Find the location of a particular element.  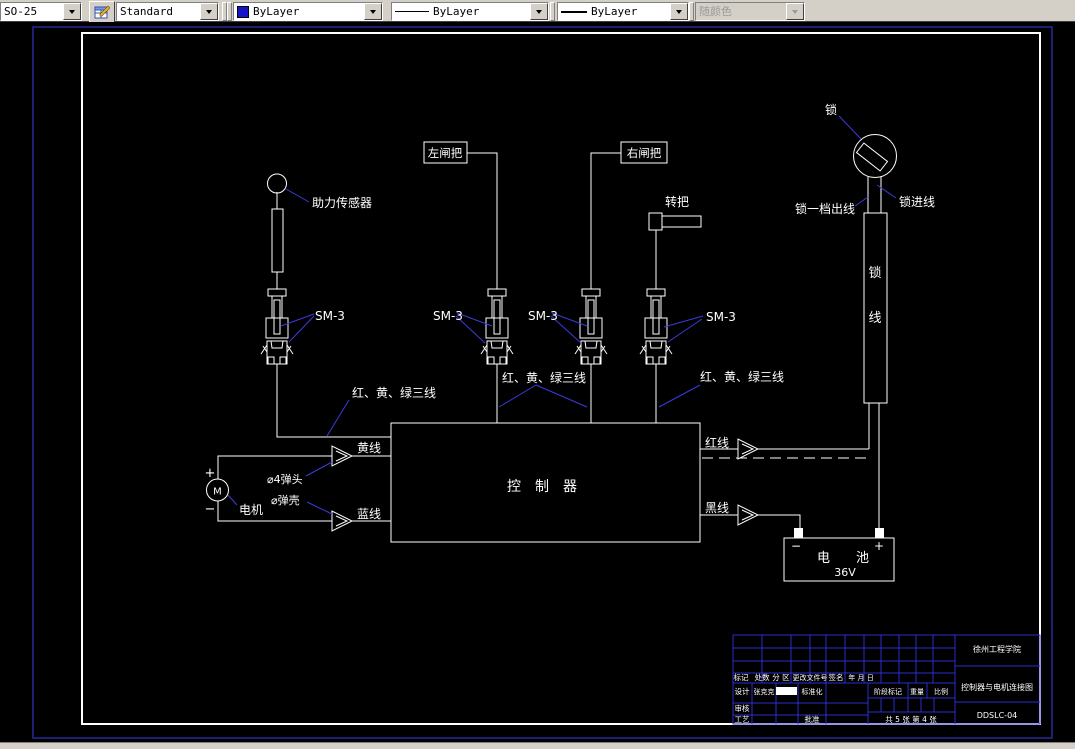

left-brake-box: 左闸把 is located at coordinates (445, 152).